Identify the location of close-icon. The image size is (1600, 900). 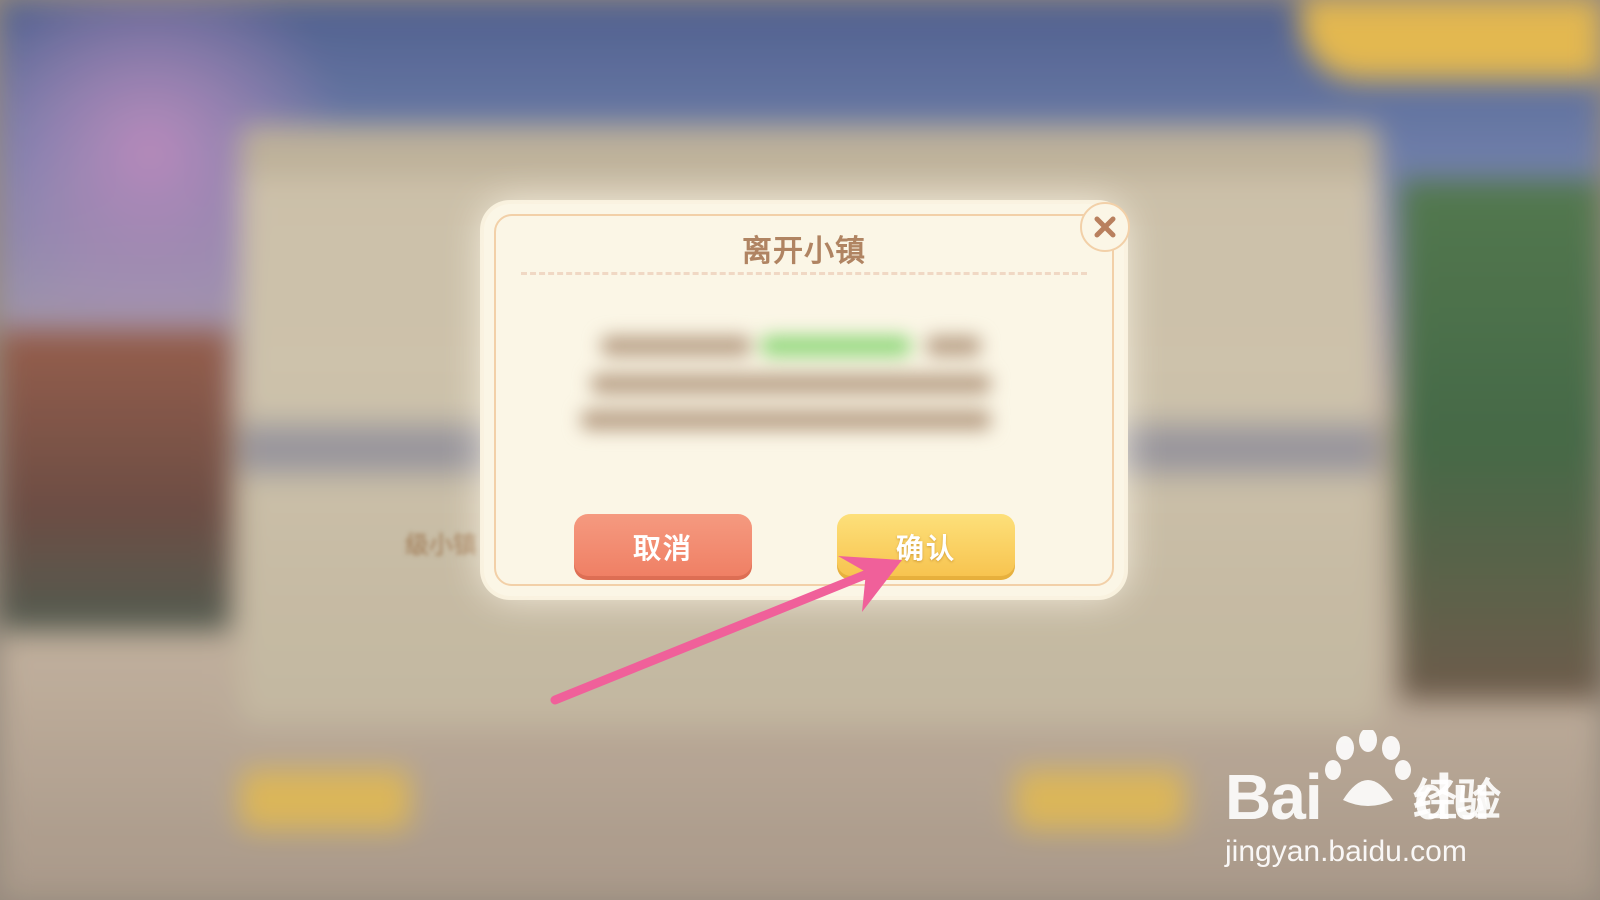
(1105, 227).